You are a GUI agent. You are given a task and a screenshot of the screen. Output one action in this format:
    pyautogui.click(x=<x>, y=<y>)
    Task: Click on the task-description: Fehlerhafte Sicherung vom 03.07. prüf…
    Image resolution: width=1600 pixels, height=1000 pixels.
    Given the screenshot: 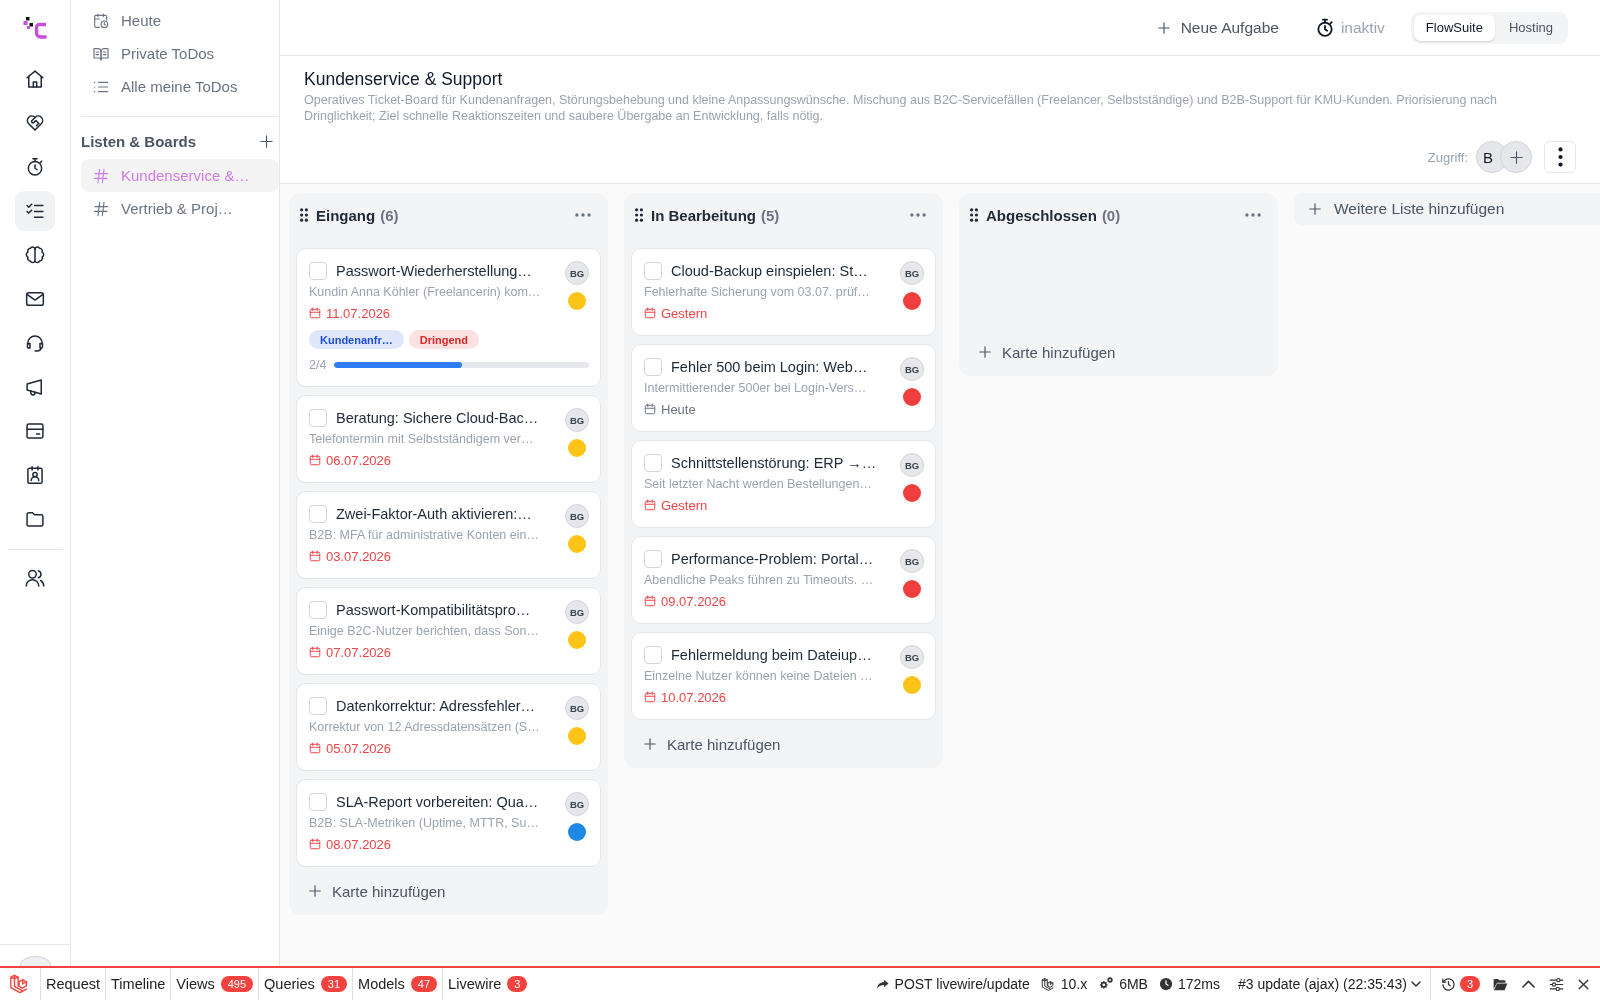 What is the action you would take?
    pyautogui.click(x=757, y=292)
    